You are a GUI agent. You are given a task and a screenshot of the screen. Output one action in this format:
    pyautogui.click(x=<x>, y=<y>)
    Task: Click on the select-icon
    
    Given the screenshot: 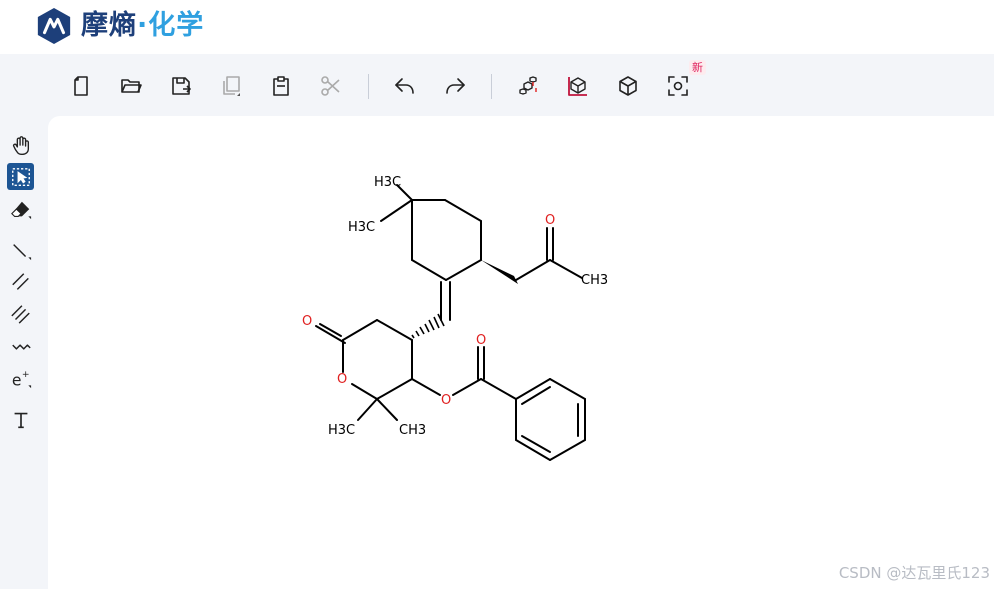 What is the action you would take?
    pyautogui.click(x=20, y=176)
    